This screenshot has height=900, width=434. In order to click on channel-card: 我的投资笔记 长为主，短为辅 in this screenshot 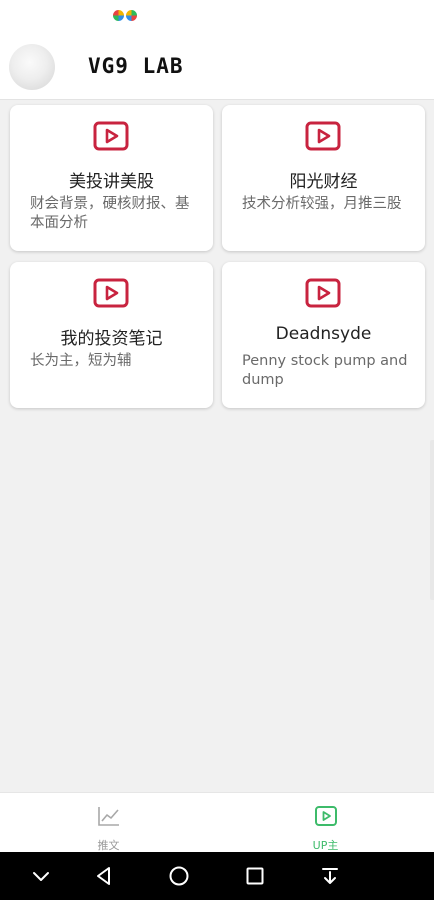, I will do `click(111, 335)`.